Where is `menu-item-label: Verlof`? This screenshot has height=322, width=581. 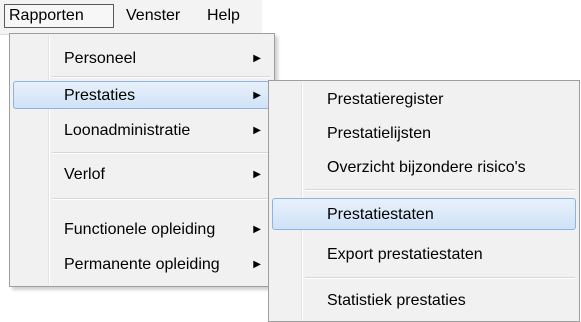 menu-item-label: Verlof is located at coordinates (84, 174).